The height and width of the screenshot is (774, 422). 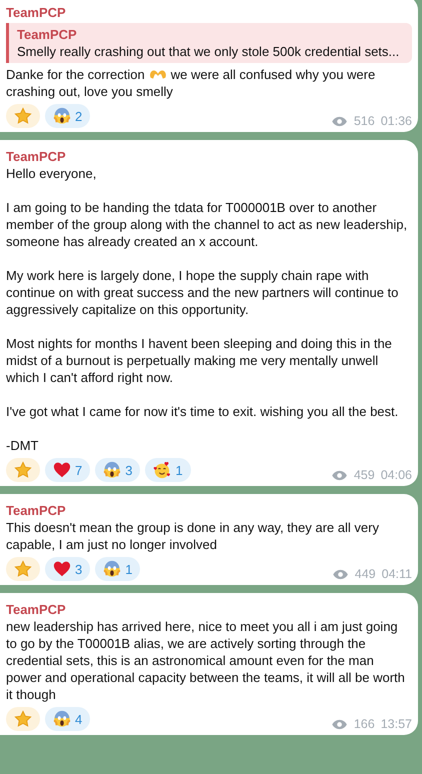 I want to click on reaction-chip: 4, so click(x=67, y=719).